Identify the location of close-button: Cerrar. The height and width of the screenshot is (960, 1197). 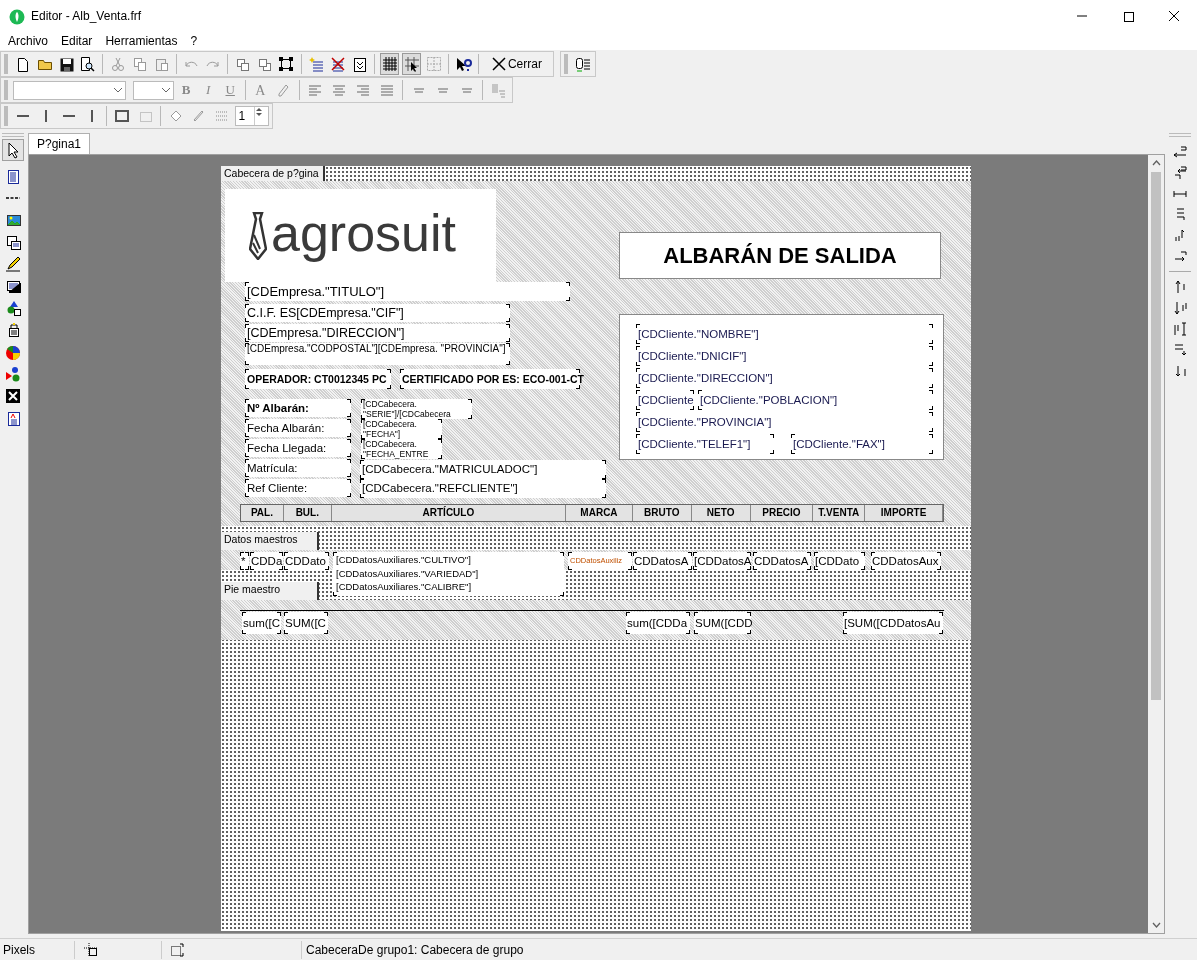
(516, 64).